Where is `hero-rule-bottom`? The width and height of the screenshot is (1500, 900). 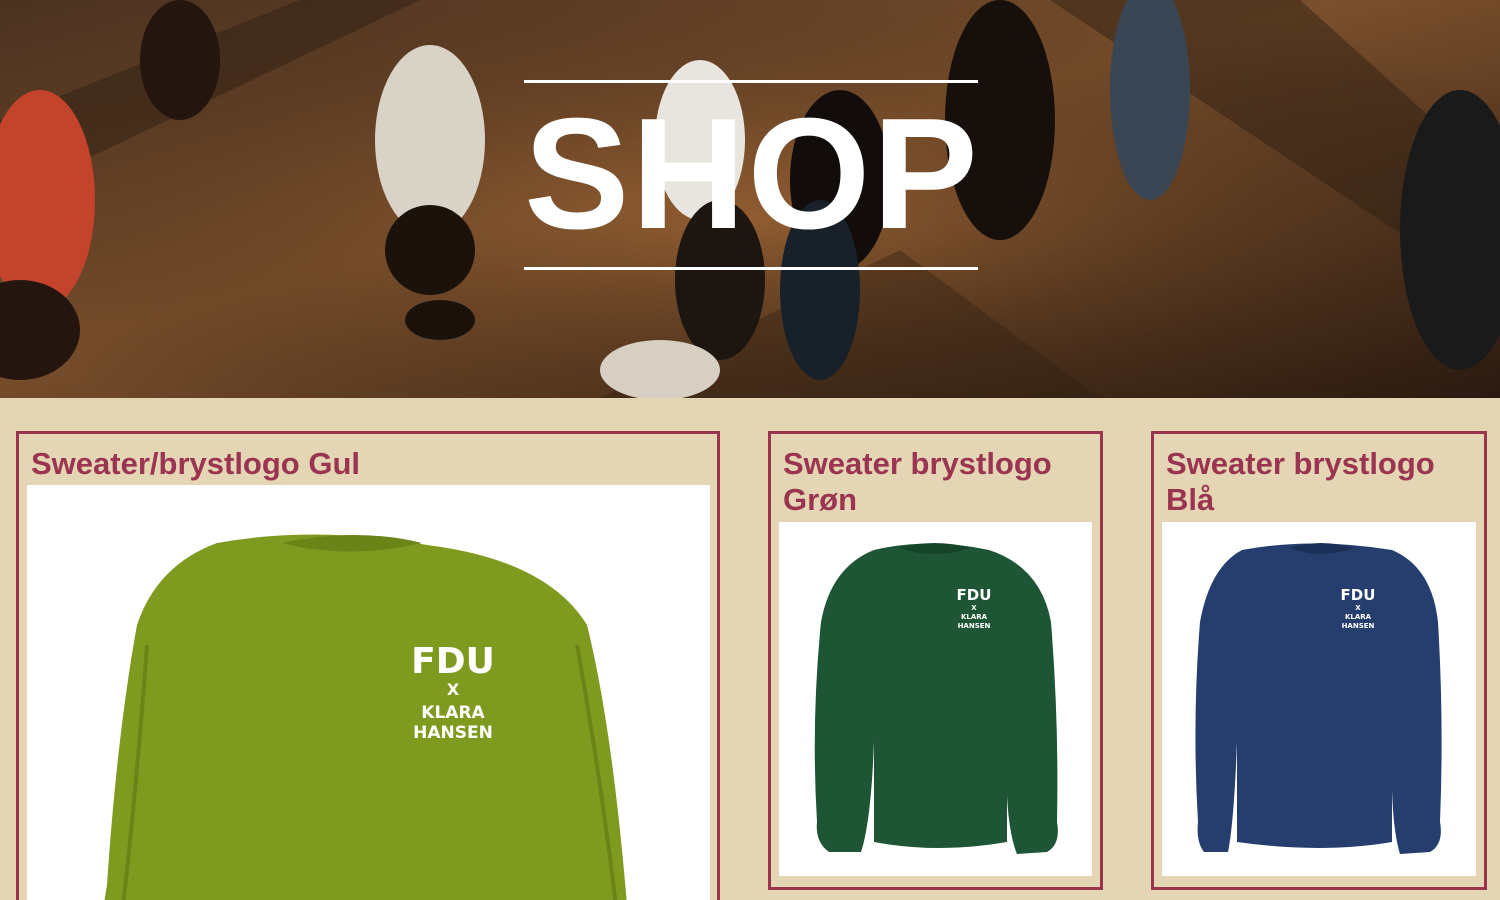
hero-rule-bottom is located at coordinates (751, 268).